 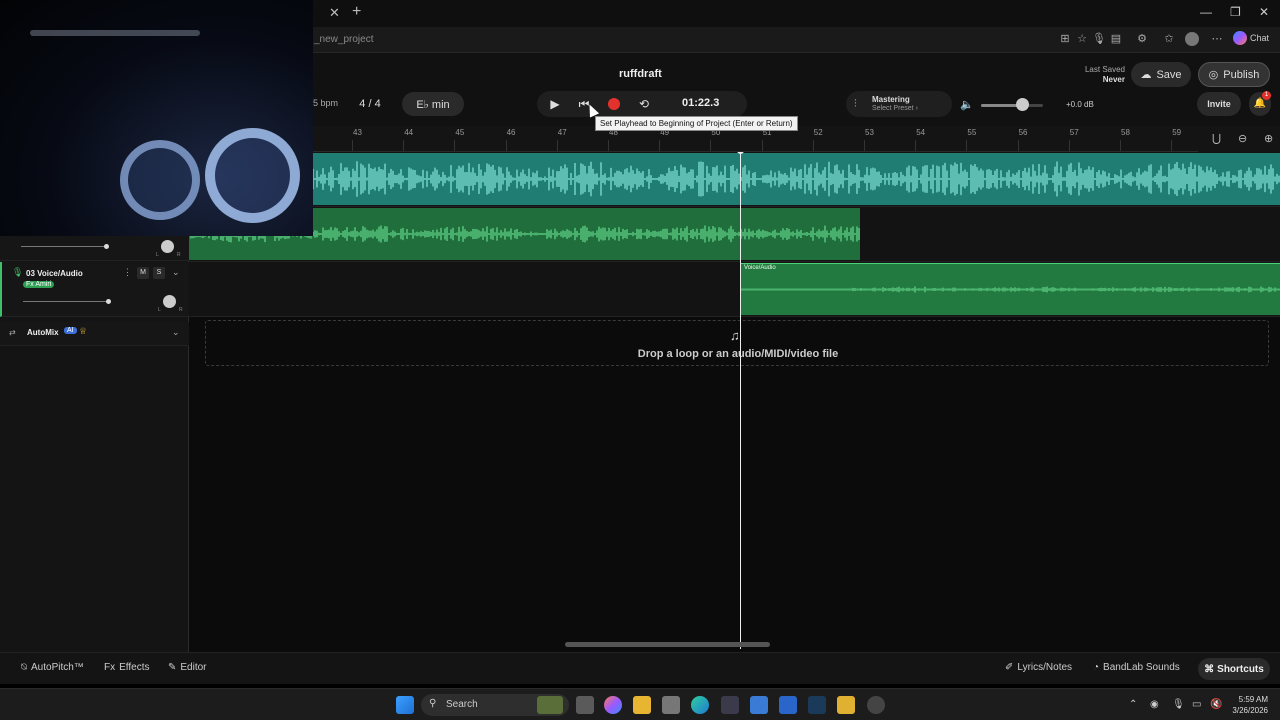 What do you see at coordinates (1133, 704) in the screenshot?
I see `tray-chevron-icon: ⌃` at bounding box center [1133, 704].